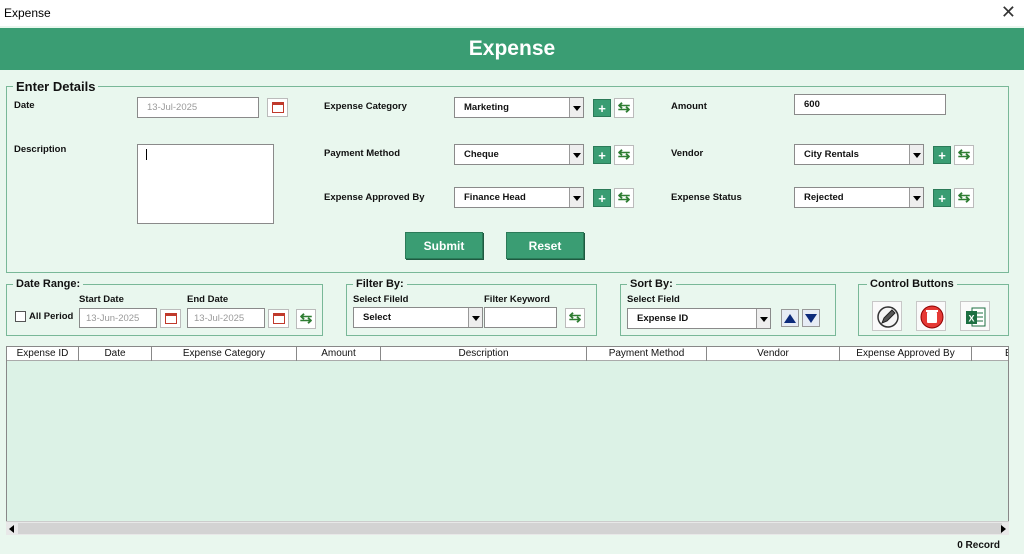 The height and width of the screenshot is (554, 1024). What do you see at coordinates (1003, 529) in the screenshot?
I see `scroll-right-icon` at bounding box center [1003, 529].